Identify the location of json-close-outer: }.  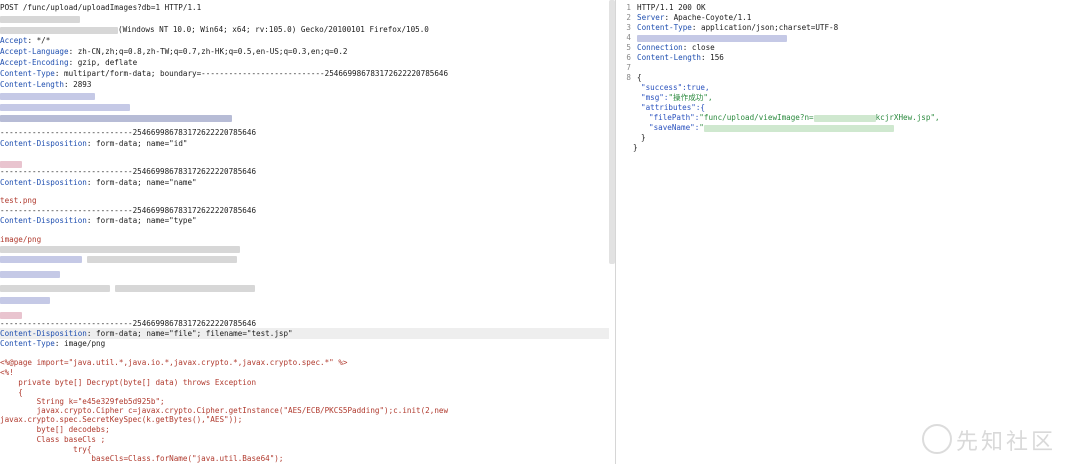
(635, 147).